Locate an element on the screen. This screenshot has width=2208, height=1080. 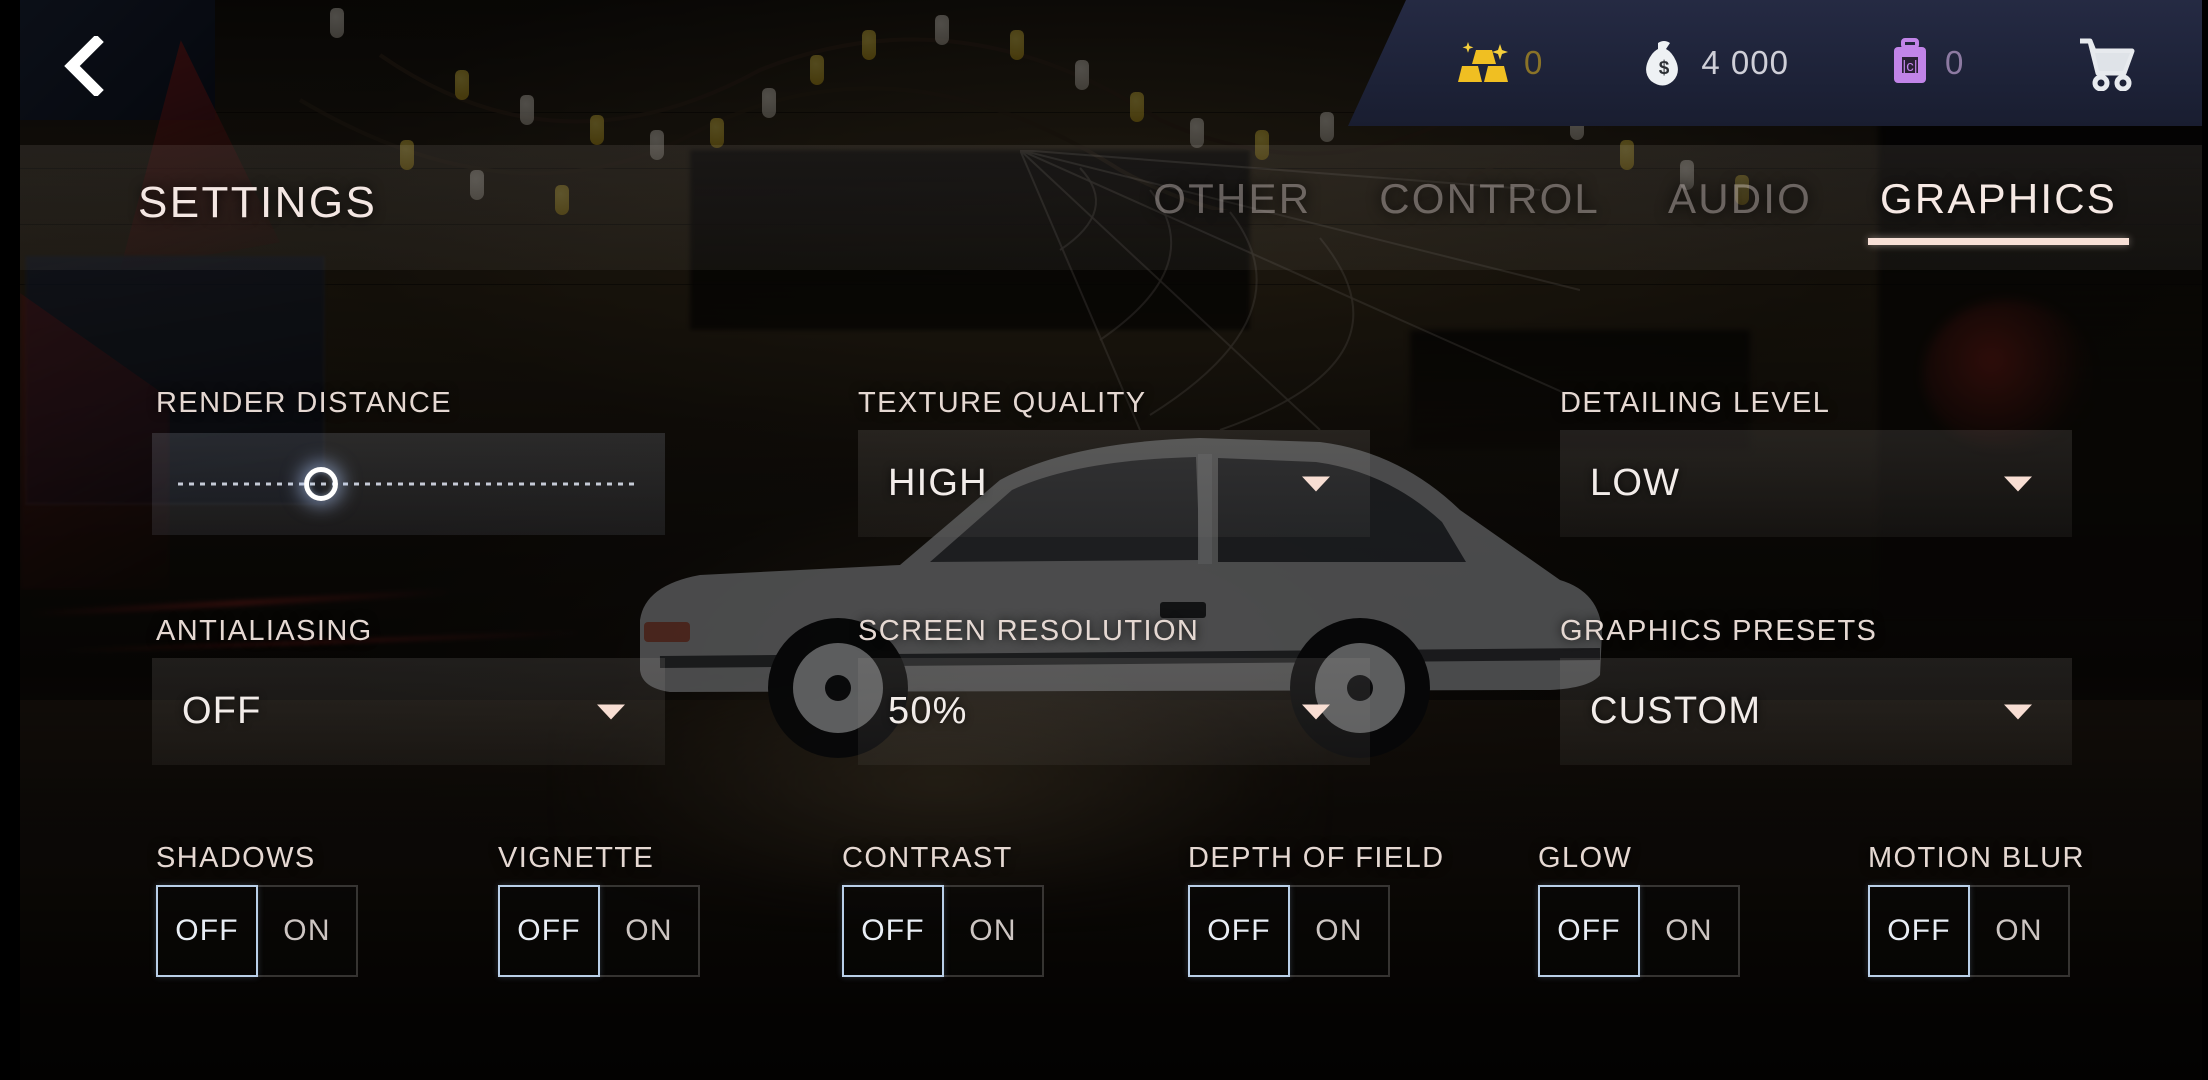
contrast-off-option: OFF is located at coordinates (893, 931).